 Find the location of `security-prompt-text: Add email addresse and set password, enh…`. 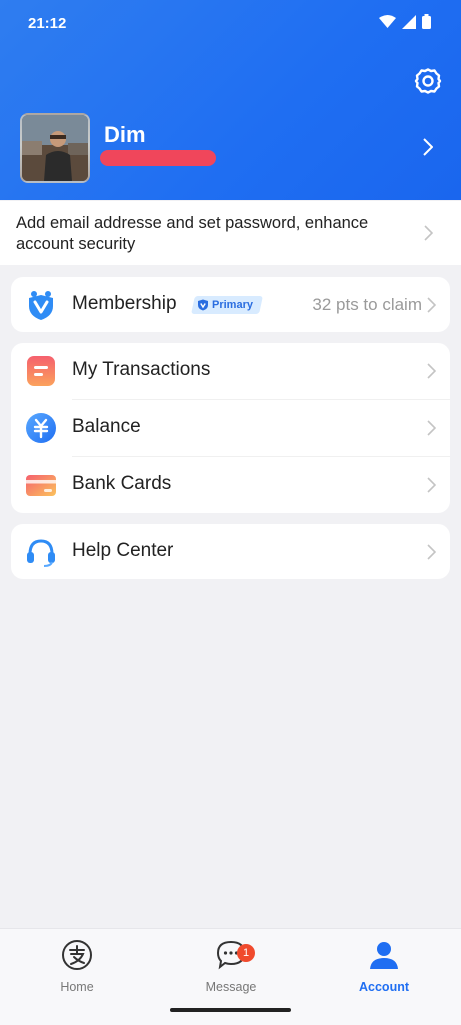

security-prompt-text: Add email addresse and set password, enh… is located at coordinates (192, 233).